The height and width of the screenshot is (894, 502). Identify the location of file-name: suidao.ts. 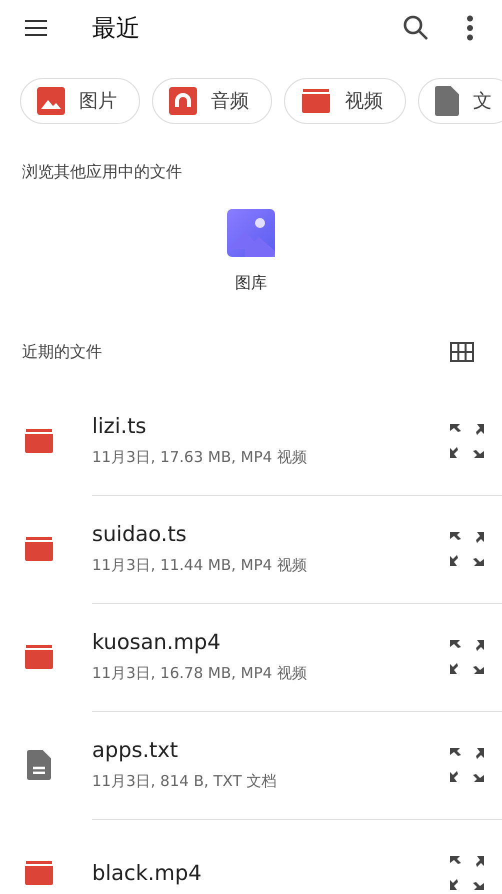
(271, 534).